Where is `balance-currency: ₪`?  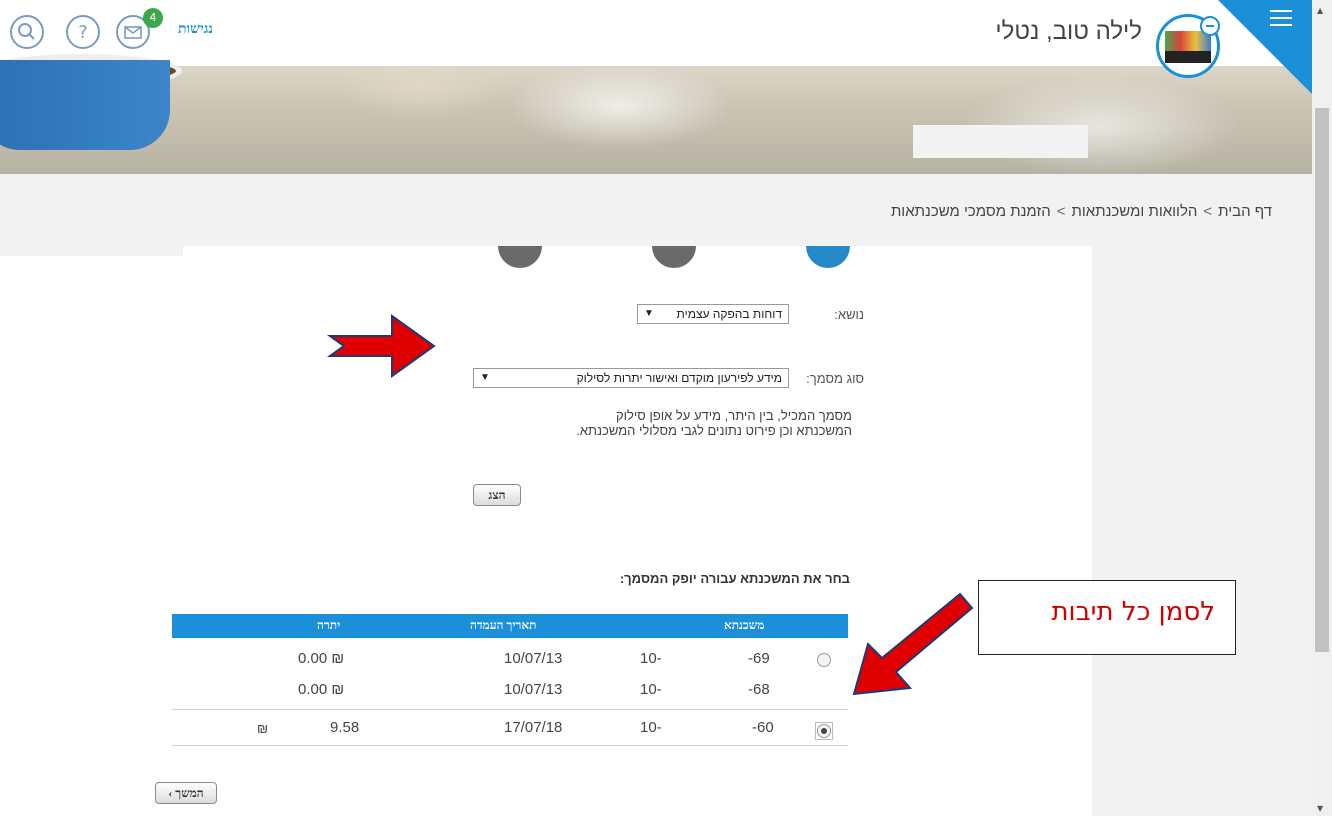 balance-currency: ₪ is located at coordinates (263, 728).